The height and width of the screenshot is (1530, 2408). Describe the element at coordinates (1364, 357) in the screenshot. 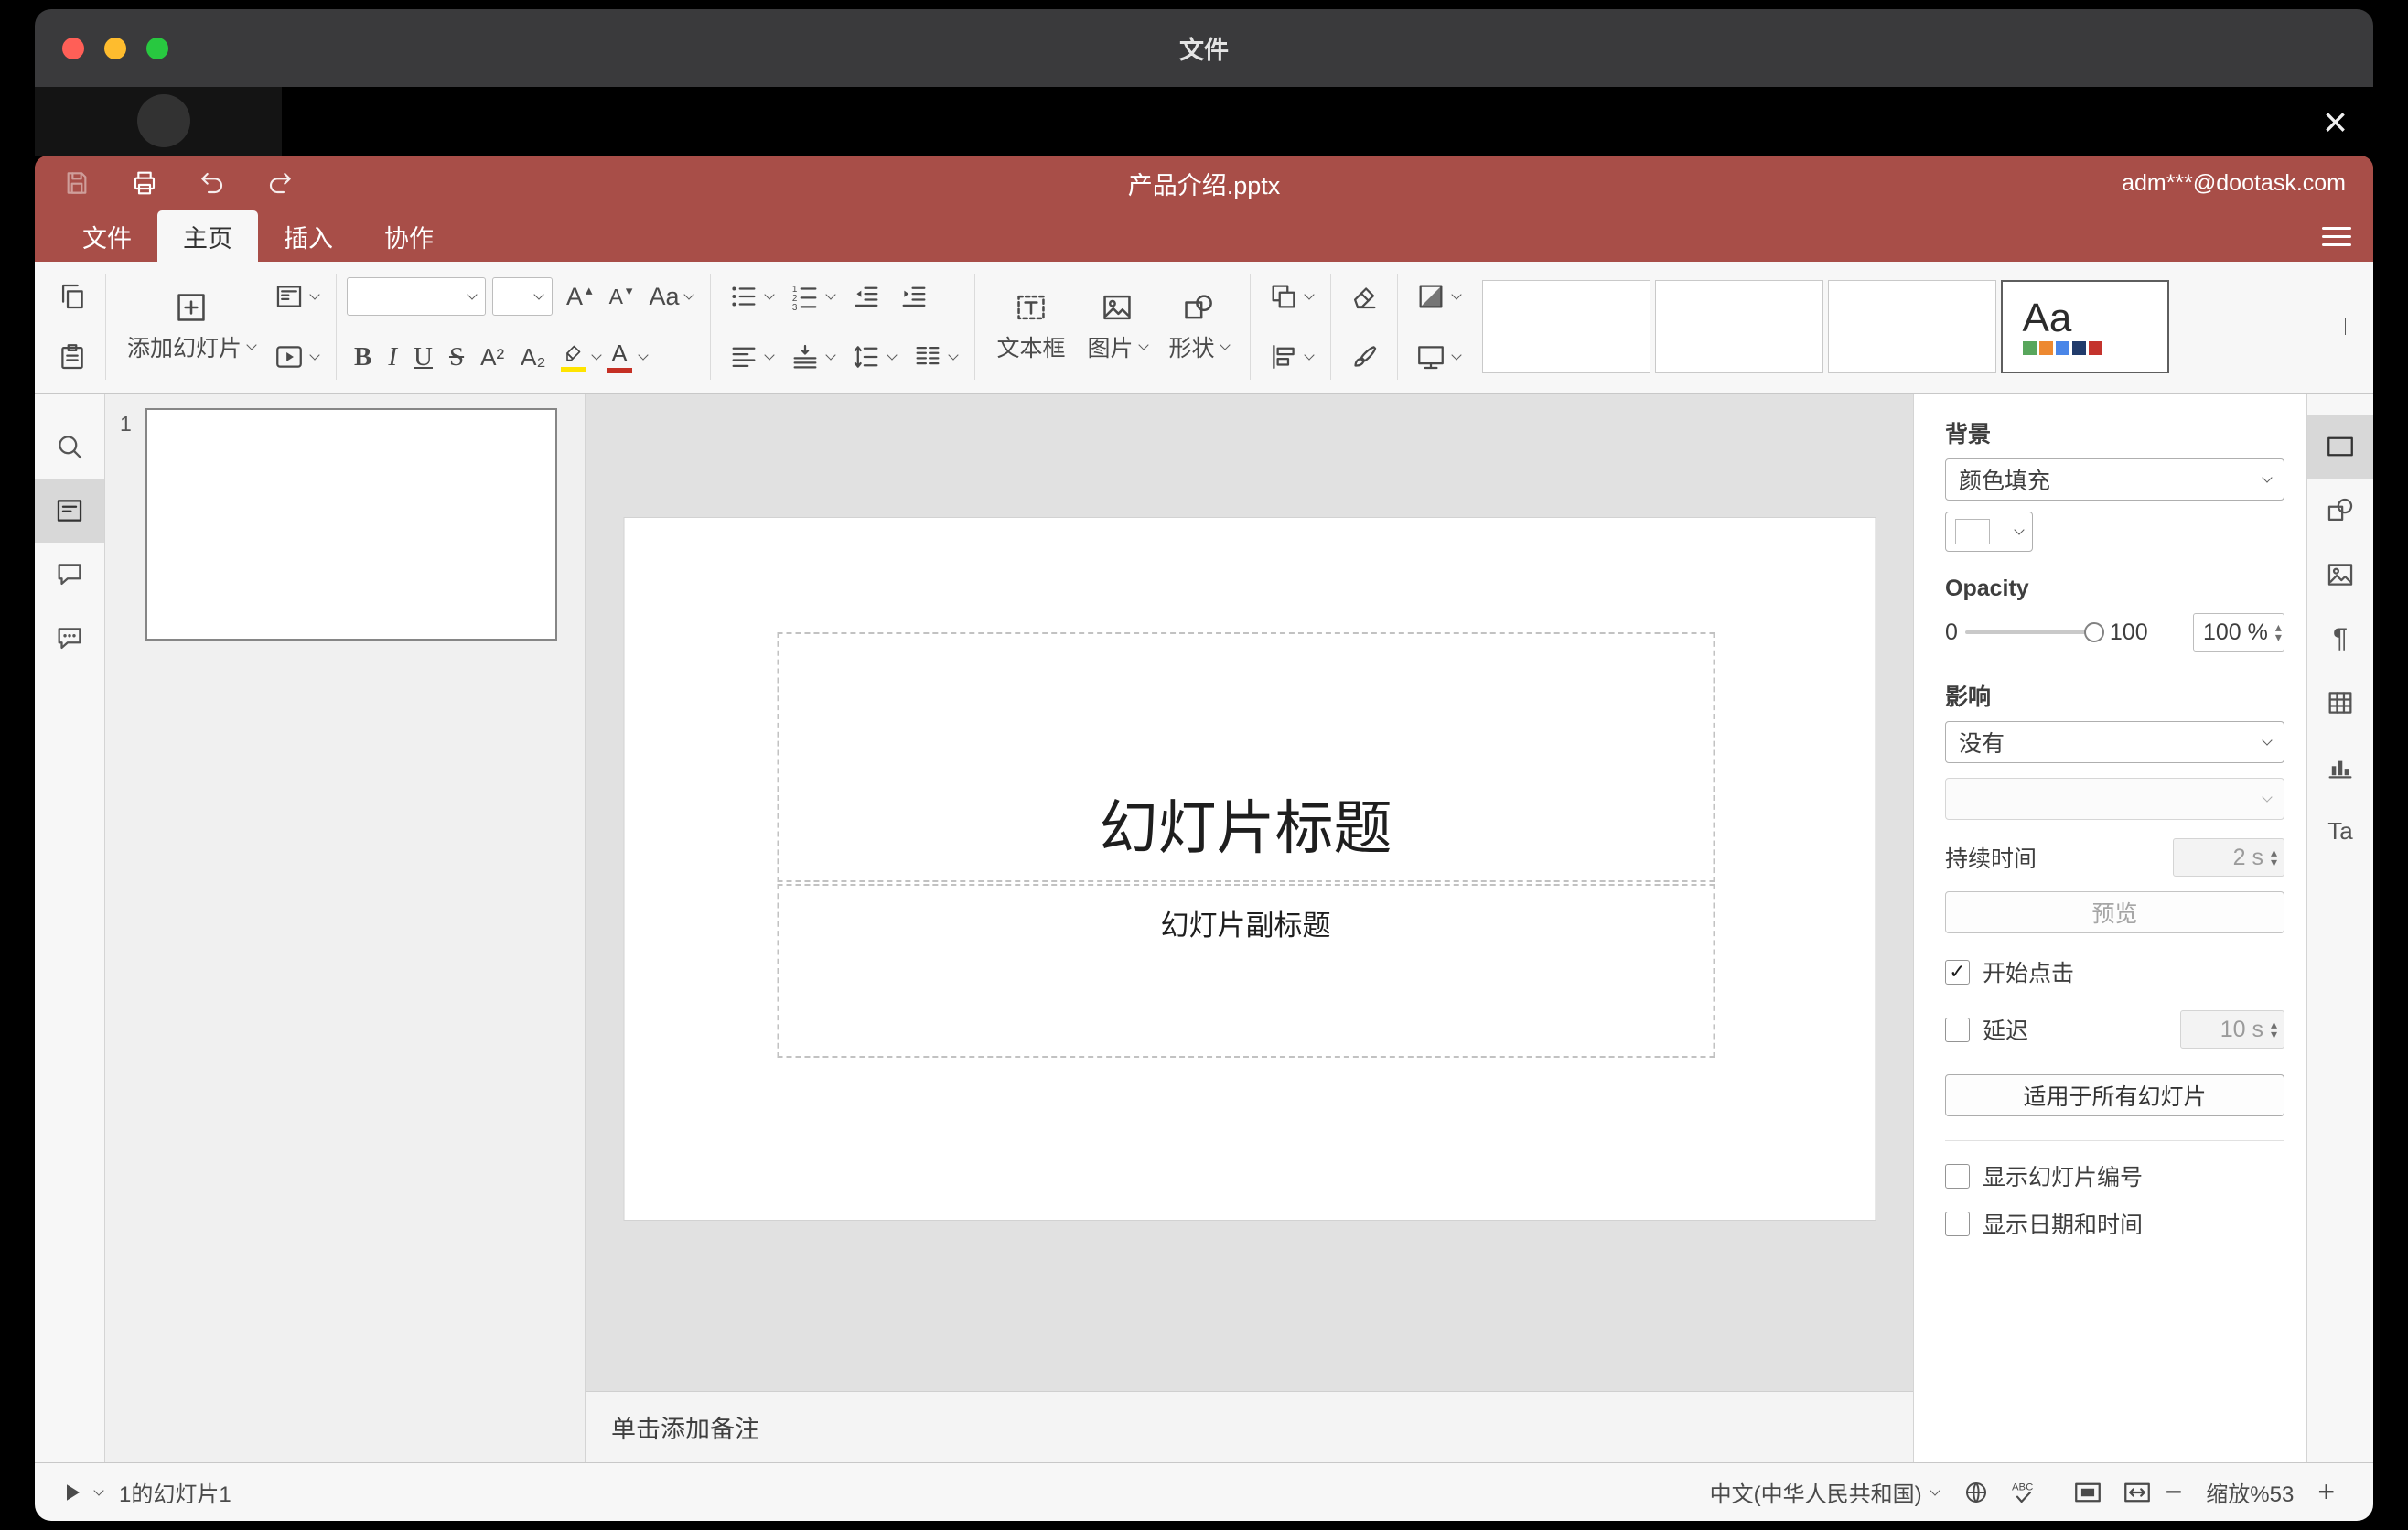

I see `copy-style-button` at that location.